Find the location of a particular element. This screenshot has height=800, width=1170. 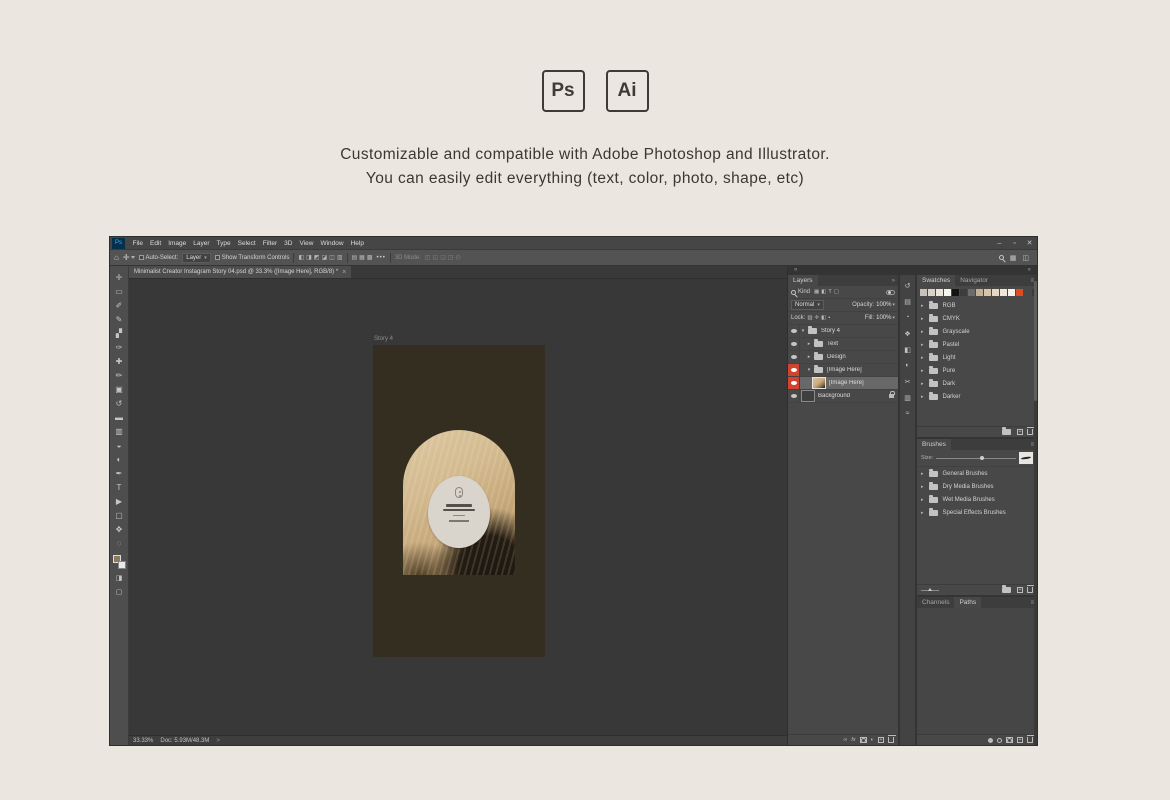

window-button-minimize: – is located at coordinates (999, 243).